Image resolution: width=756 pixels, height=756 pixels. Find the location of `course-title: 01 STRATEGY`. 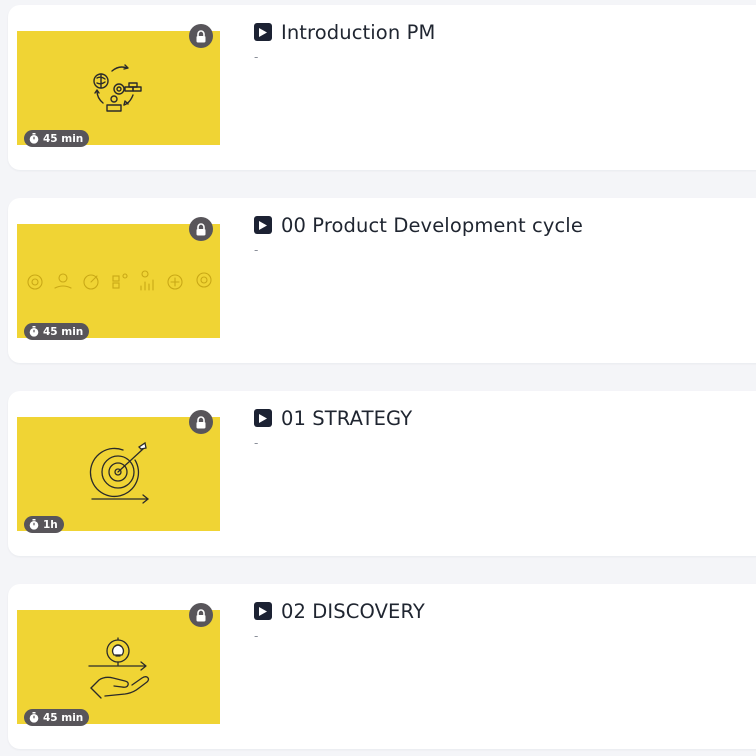

course-title: 01 STRATEGY is located at coordinates (346, 418).